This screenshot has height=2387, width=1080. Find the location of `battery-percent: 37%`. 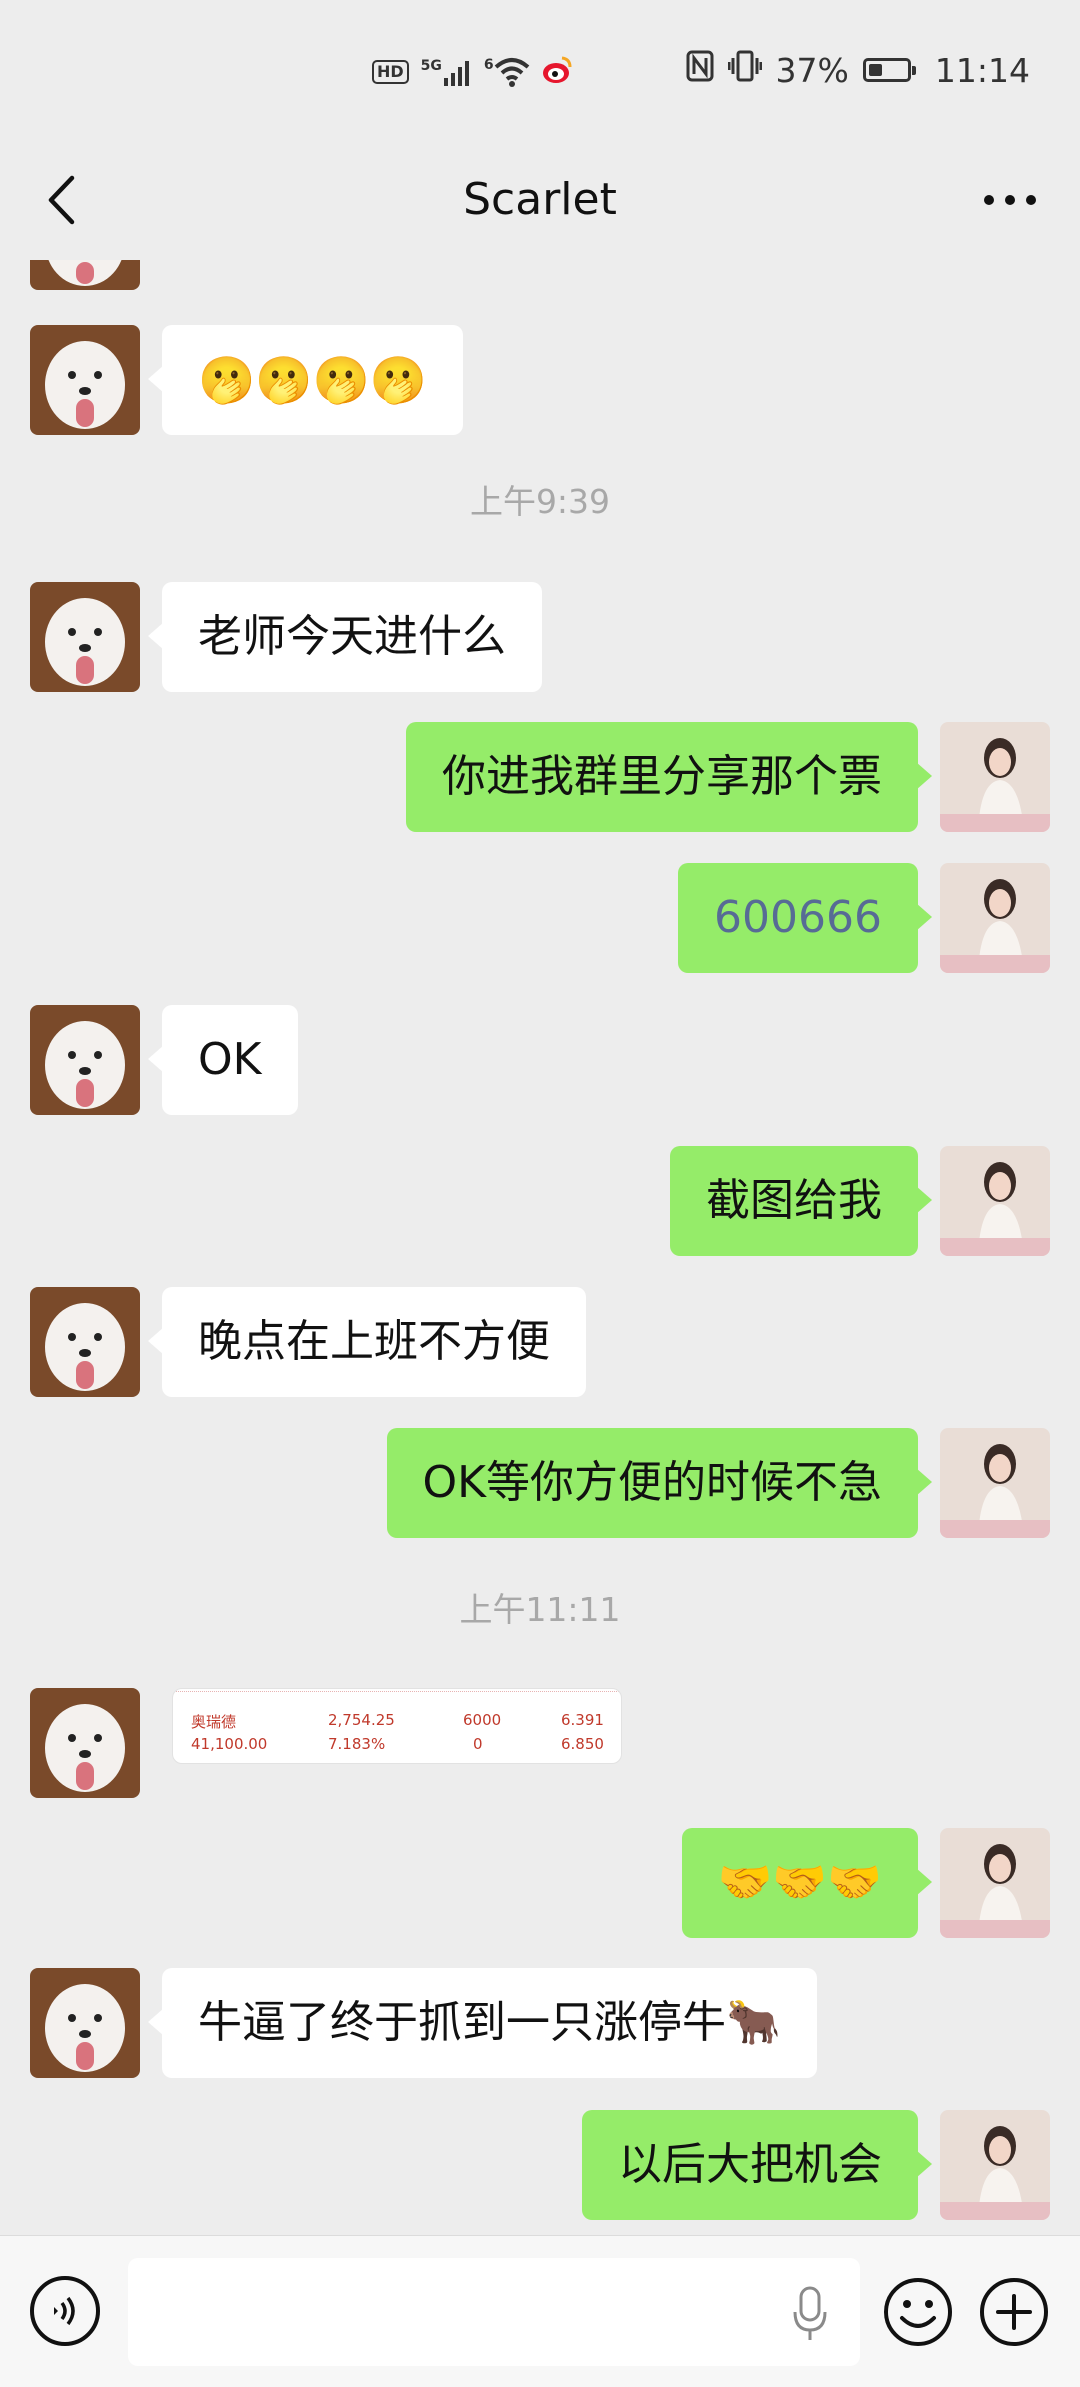

battery-percent: 37% is located at coordinates (812, 70).